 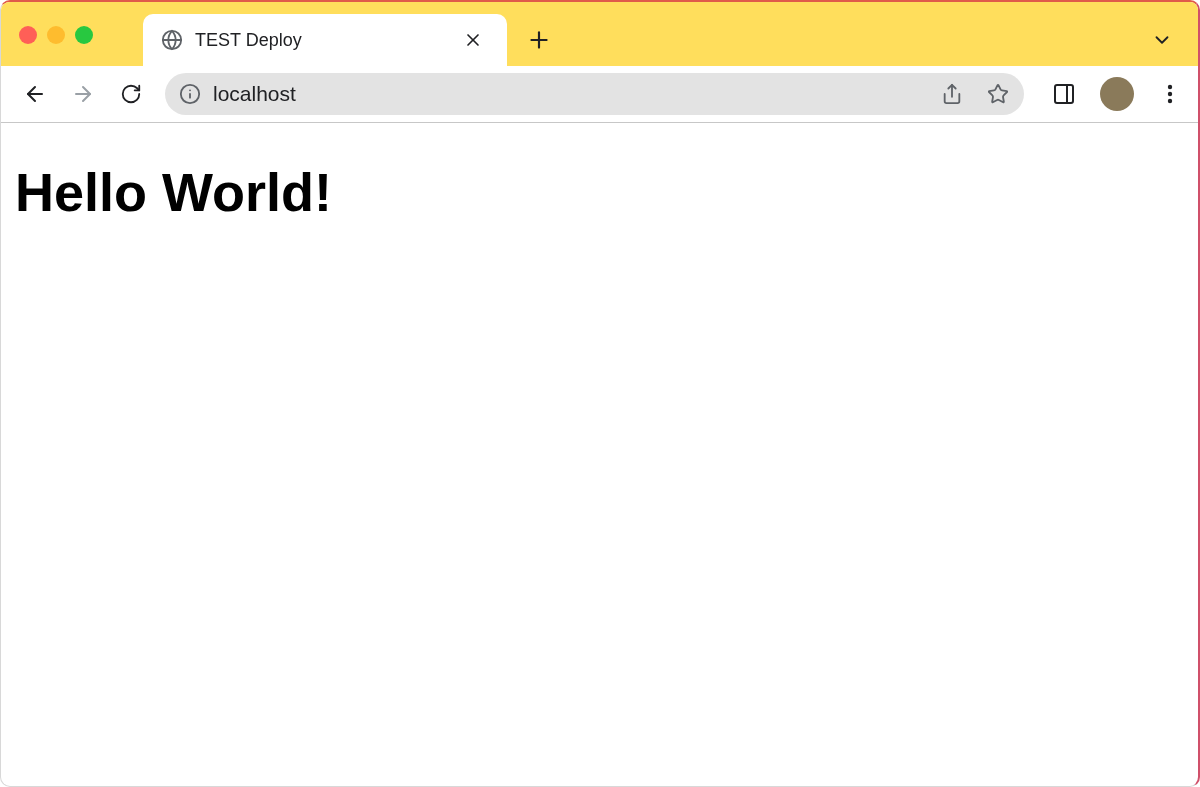 What do you see at coordinates (1117, 94) in the screenshot?
I see `avatar` at bounding box center [1117, 94].